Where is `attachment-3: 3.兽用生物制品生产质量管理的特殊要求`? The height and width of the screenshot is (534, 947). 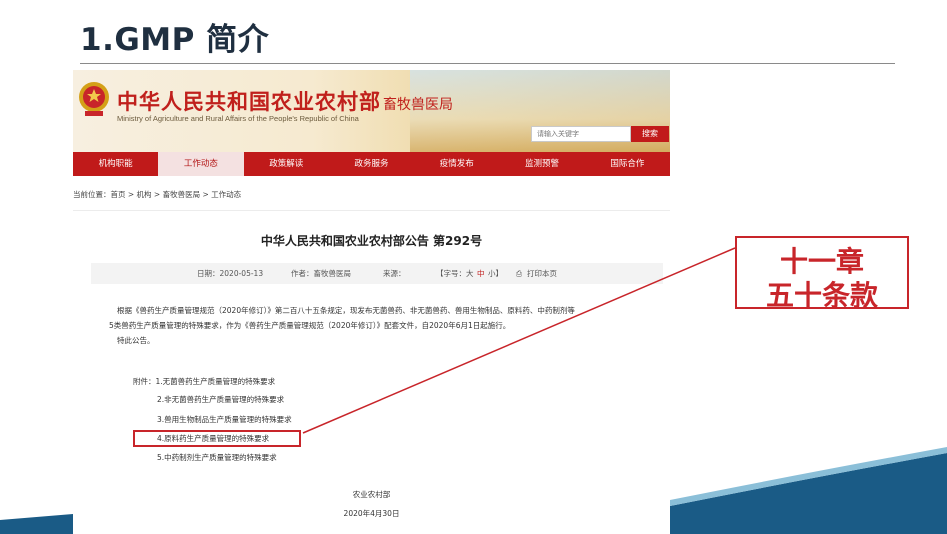
attachment-3: 3.兽用生物制品生产质量管理的特殊要求 is located at coordinates (224, 419).